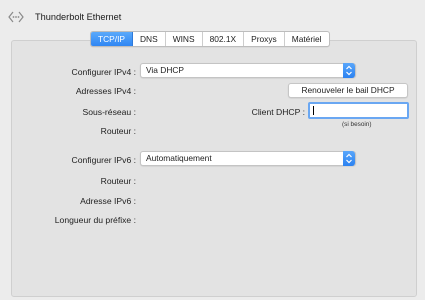 Image resolution: width=425 pixels, height=300 pixels. What do you see at coordinates (248, 70) in the screenshot?
I see `configure-ipv4-select: Via DHCP` at bounding box center [248, 70].